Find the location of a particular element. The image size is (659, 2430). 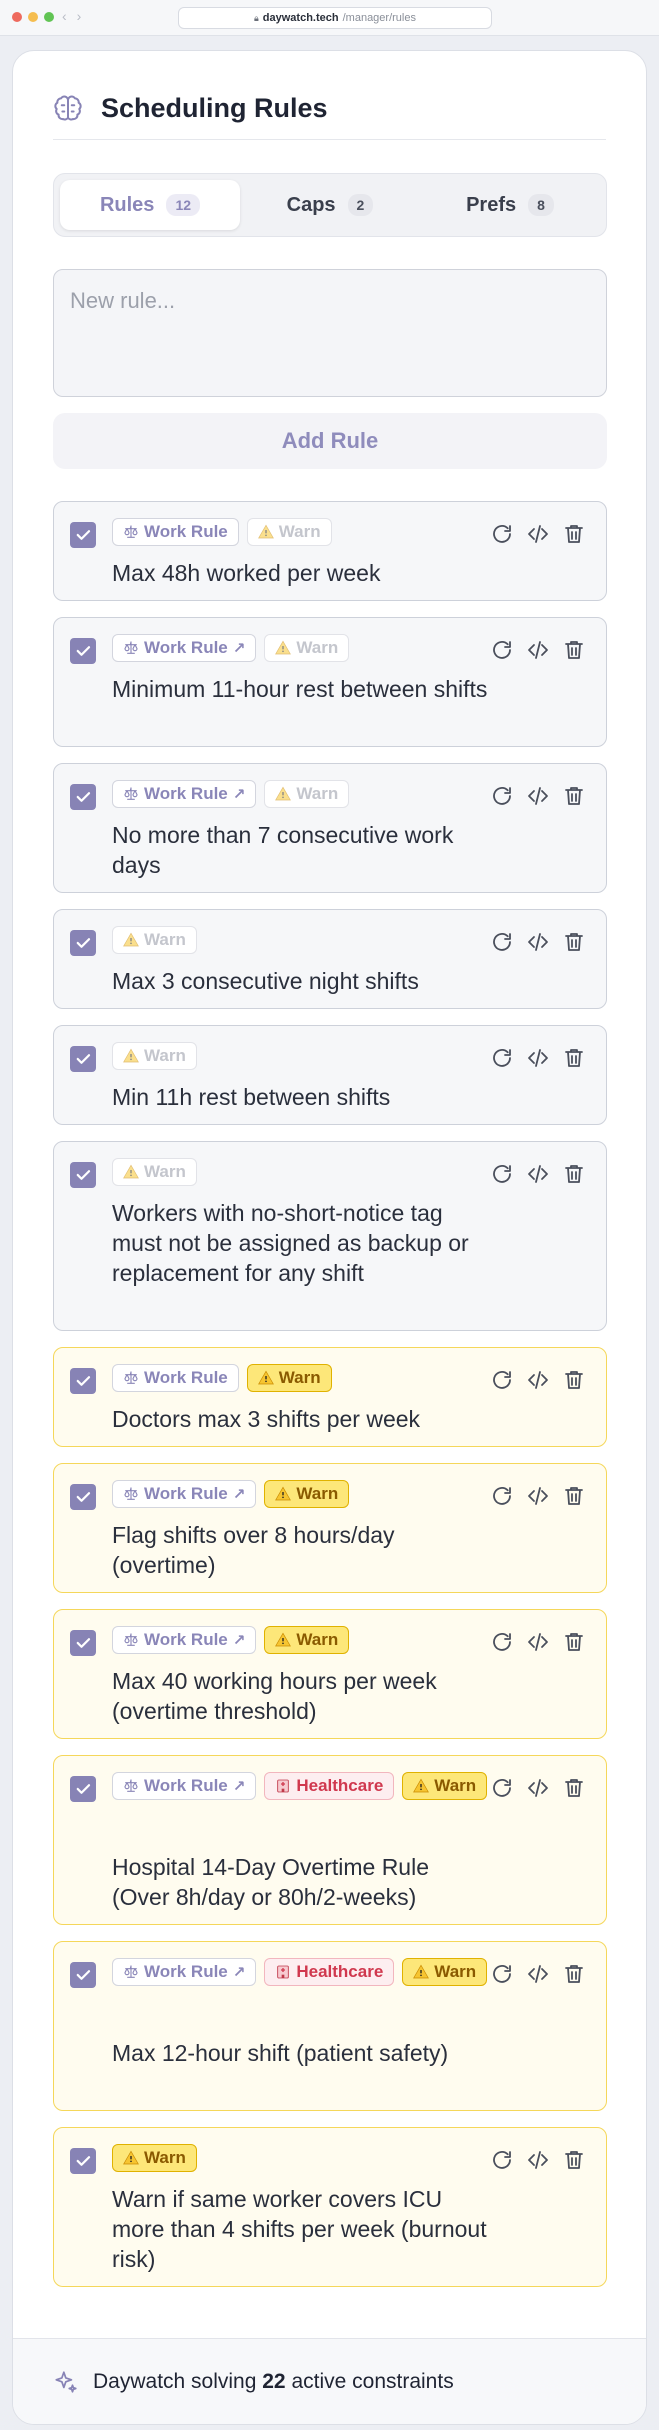

tag-label: Healthcare is located at coordinates (340, 1785).